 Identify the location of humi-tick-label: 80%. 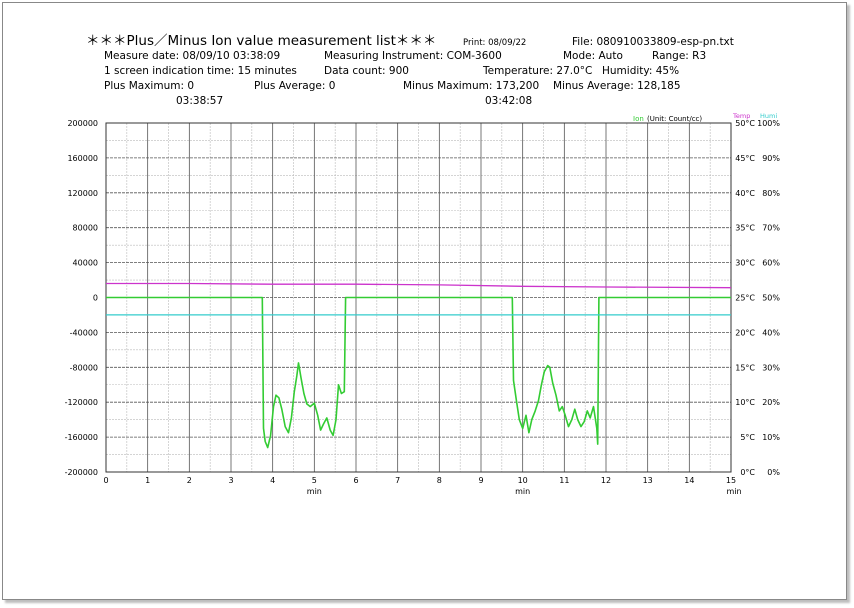
(771, 193).